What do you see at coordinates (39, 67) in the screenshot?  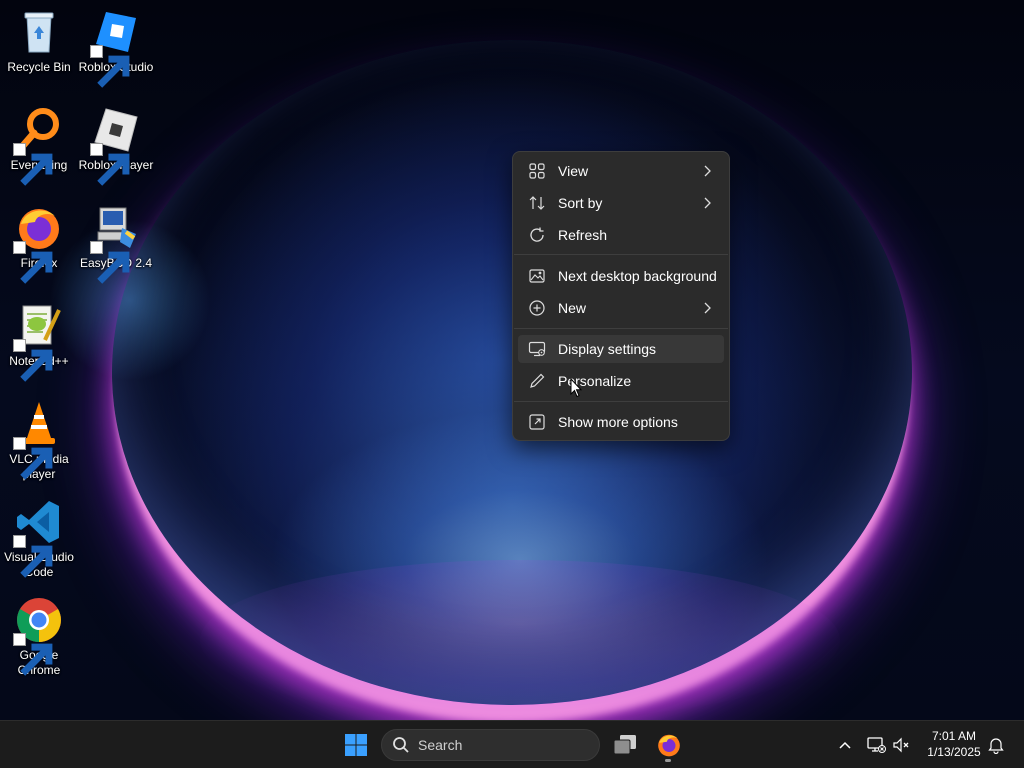 I see `desktop-icon-label: Recycle Bin` at bounding box center [39, 67].